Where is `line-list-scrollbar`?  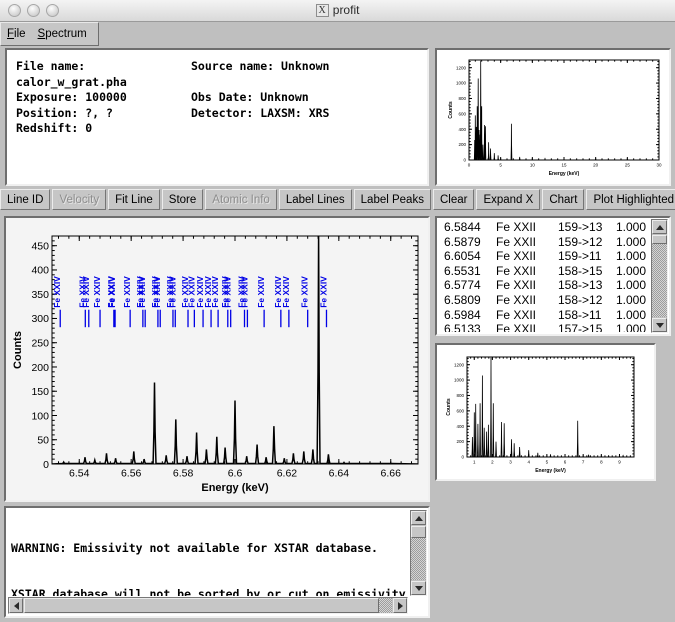 line-list-scrollbar is located at coordinates (659, 276).